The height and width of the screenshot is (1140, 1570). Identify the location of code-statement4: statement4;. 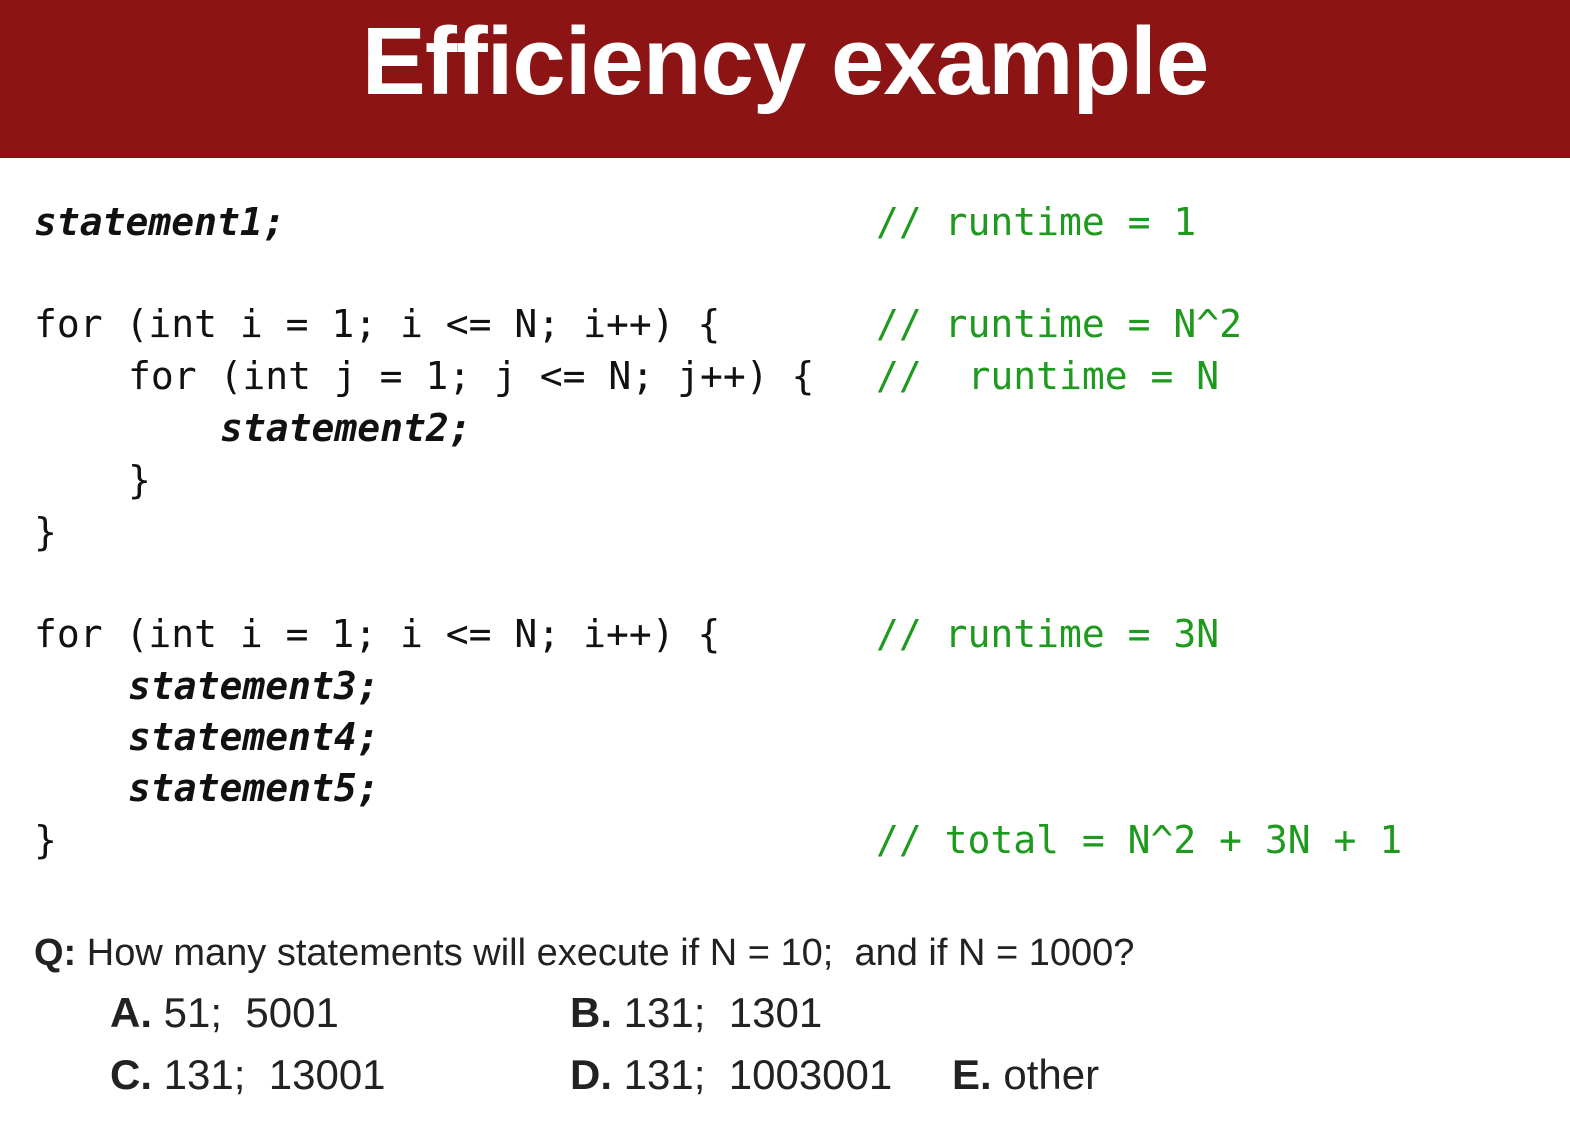
(254, 737).